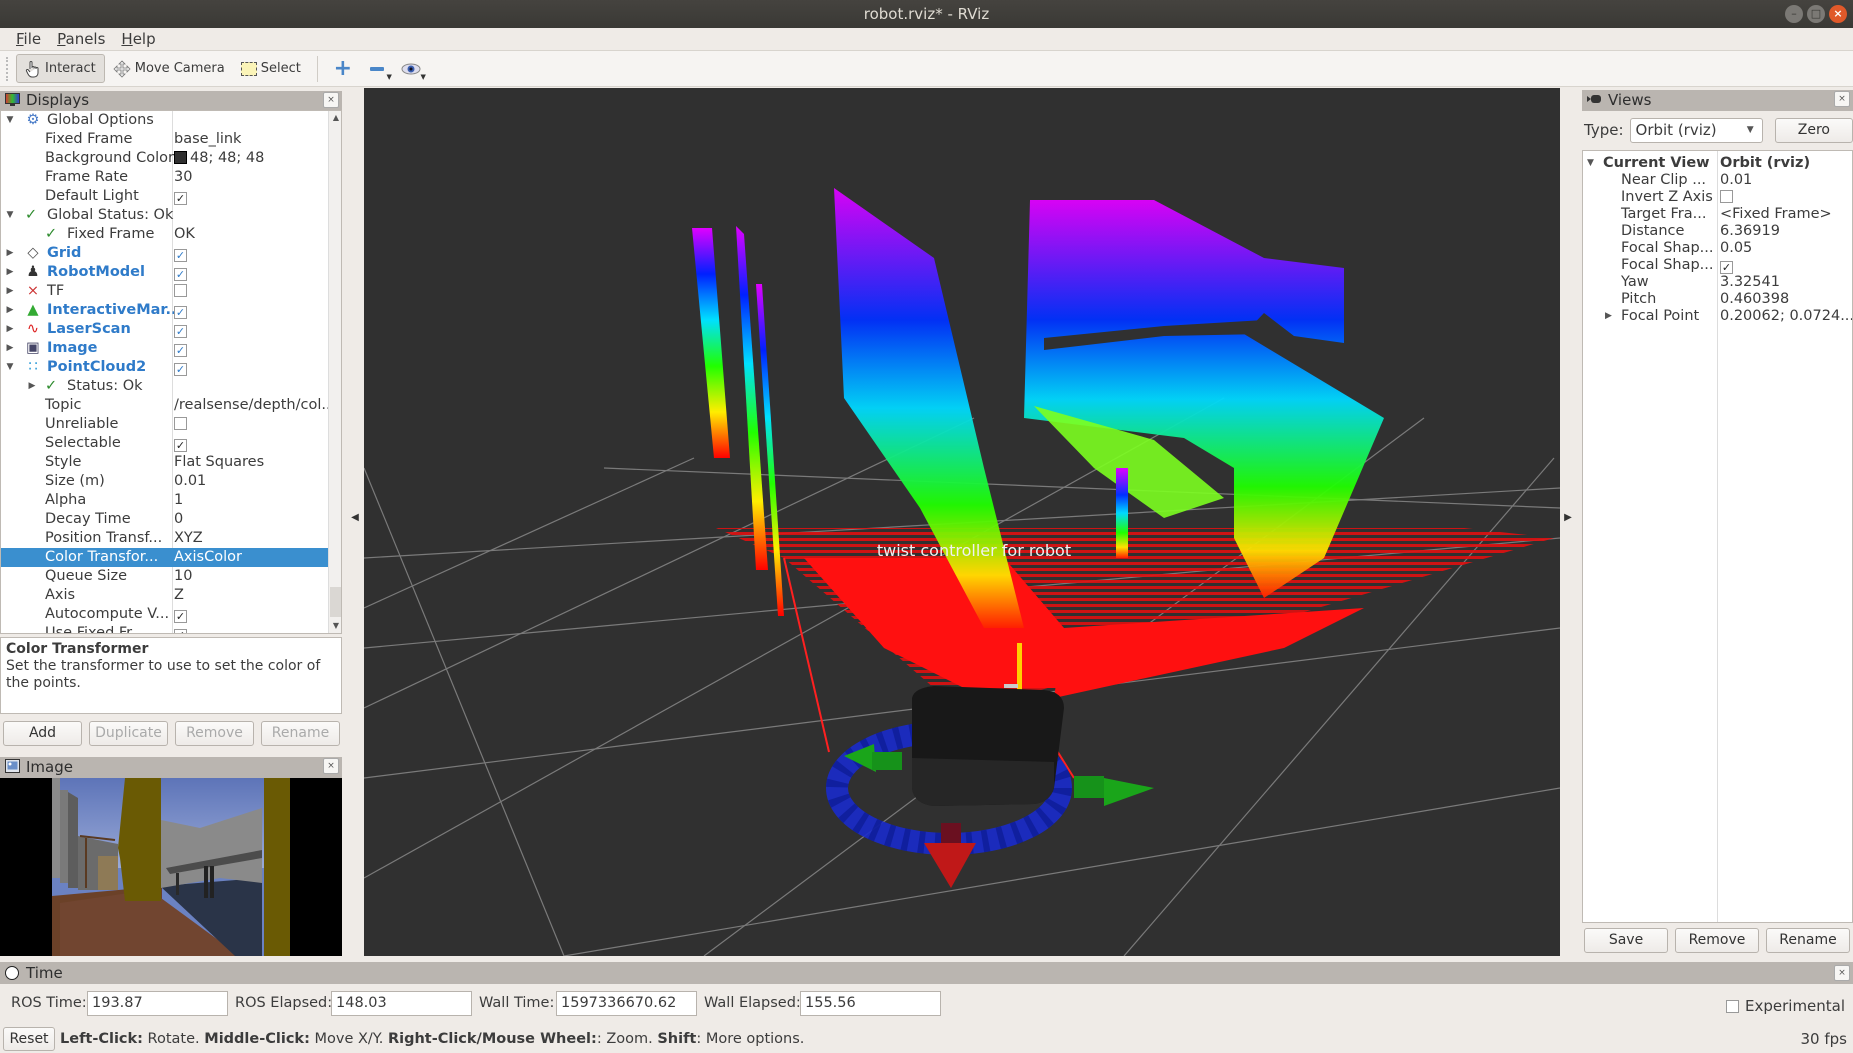 Image resolution: width=1853 pixels, height=1053 pixels. What do you see at coordinates (178, 519) in the screenshot?
I see `property-value: 0` at bounding box center [178, 519].